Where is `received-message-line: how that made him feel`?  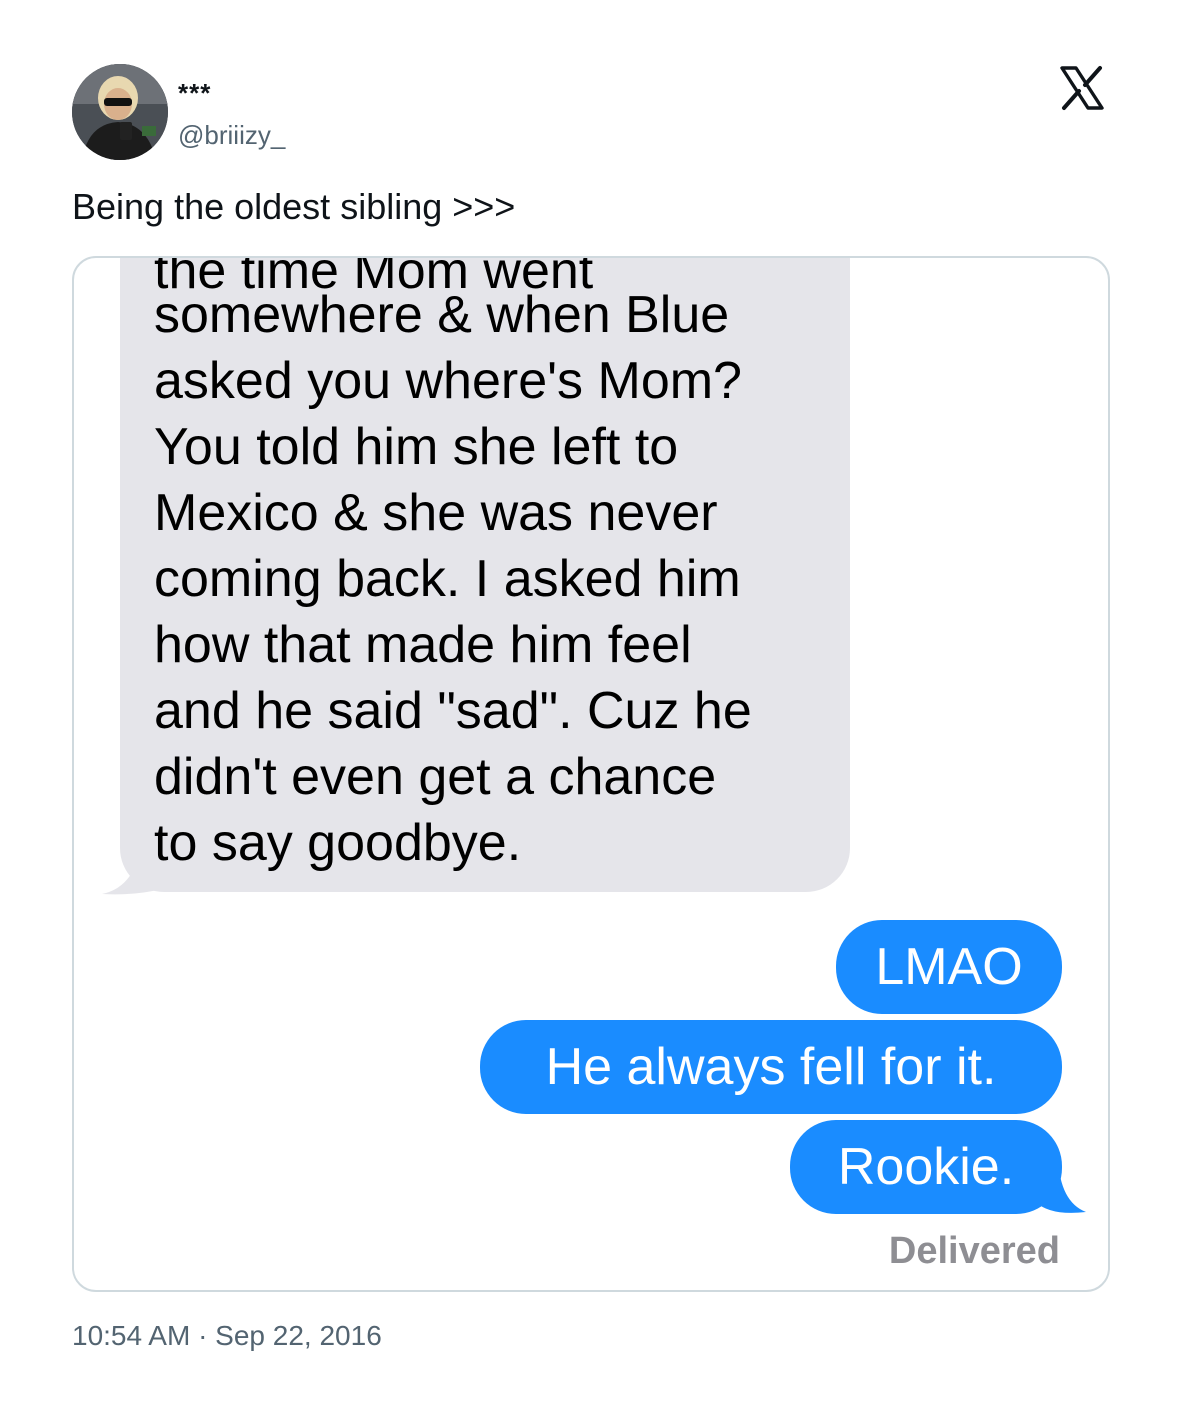 received-message-line: how that made him feel is located at coordinates (423, 645).